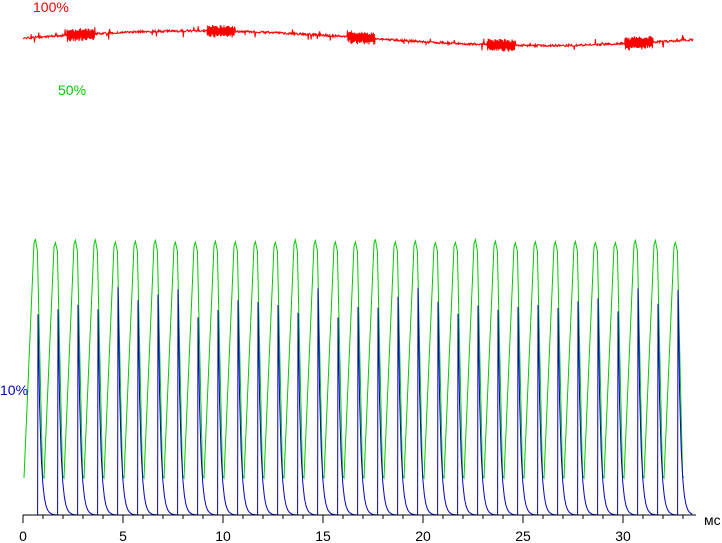  I want to click on x-tick-label: 30, so click(623, 535).